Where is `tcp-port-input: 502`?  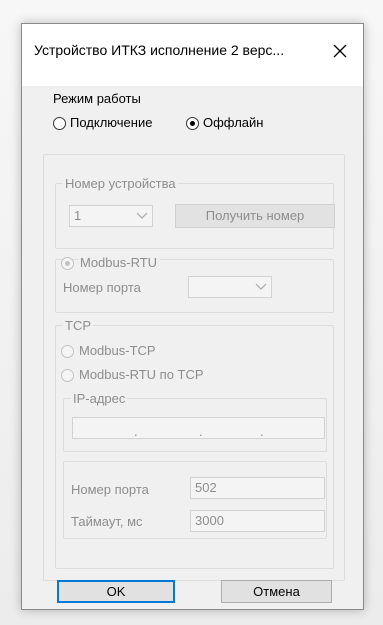
tcp-port-input: 502 is located at coordinates (257, 488).